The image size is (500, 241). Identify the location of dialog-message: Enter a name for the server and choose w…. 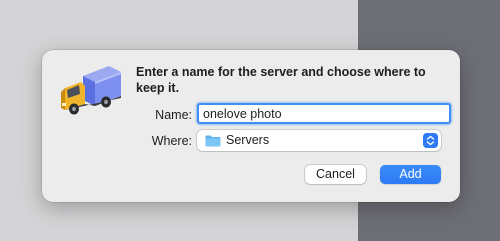
(281, 80).